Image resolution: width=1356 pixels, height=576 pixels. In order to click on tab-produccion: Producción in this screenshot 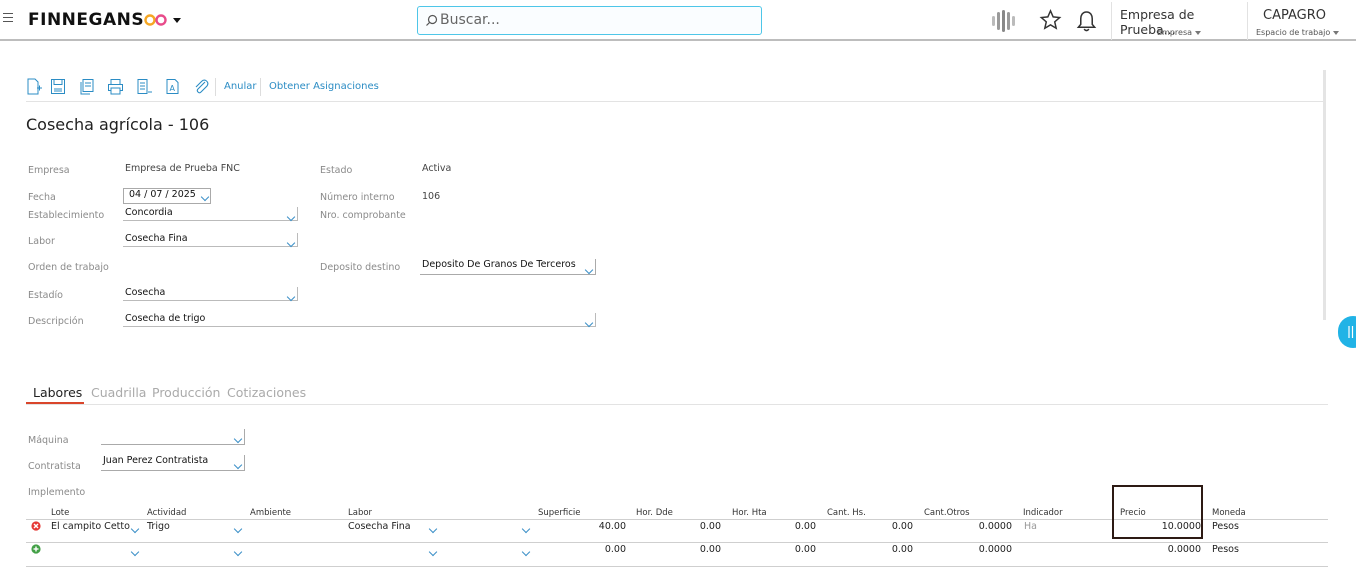, I will do `click(186, 392)`.